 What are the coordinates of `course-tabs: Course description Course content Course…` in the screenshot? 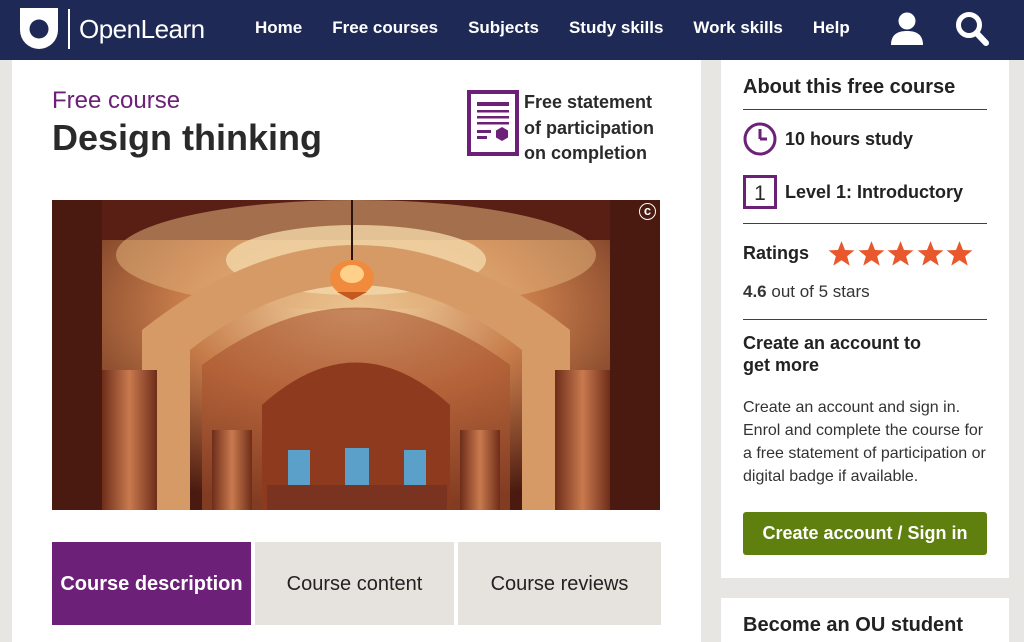 It's located at (356, 583).